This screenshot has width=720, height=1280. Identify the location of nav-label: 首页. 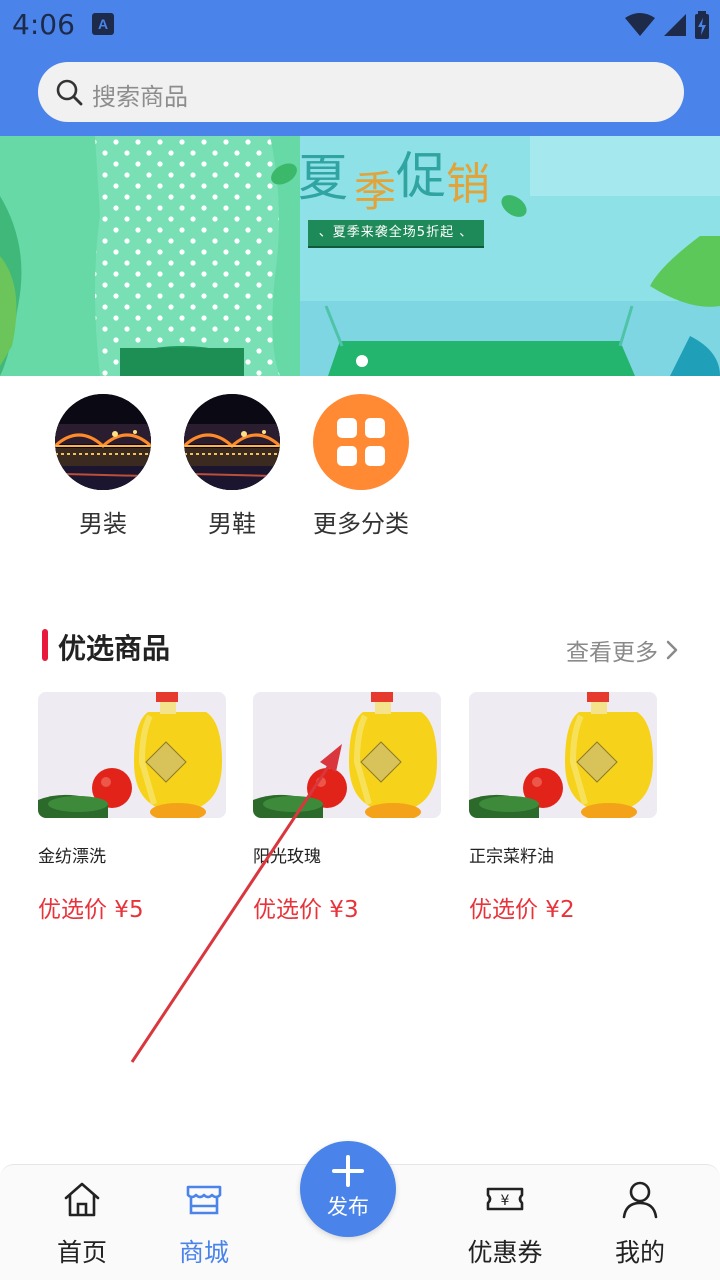
(81, 1252).